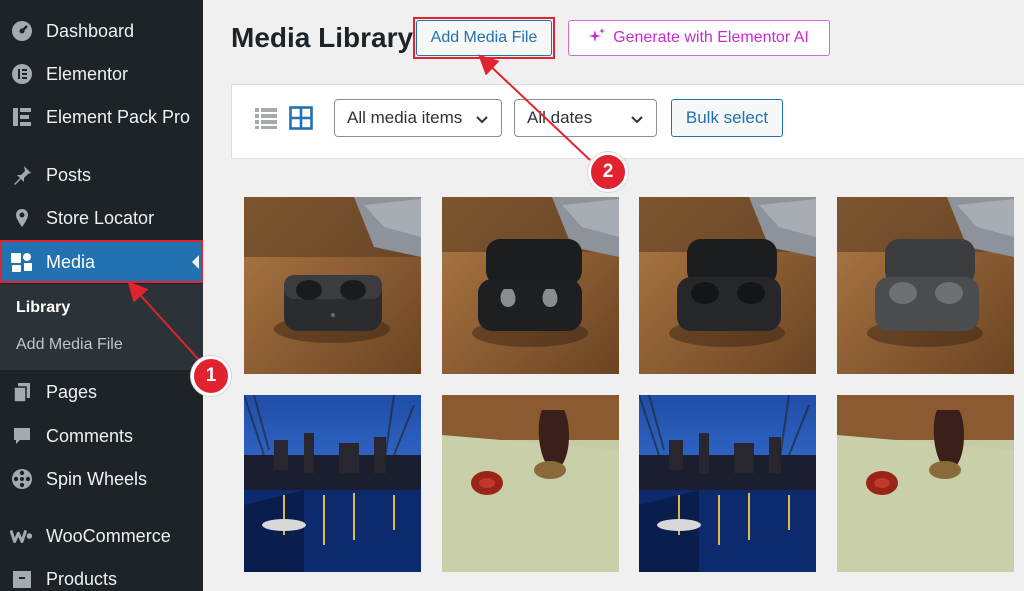 This screenshot has height=591, width=1024. Describe the element at coordinates (597, 38) in the screenshot. I see `sparkle-icon` at that location.